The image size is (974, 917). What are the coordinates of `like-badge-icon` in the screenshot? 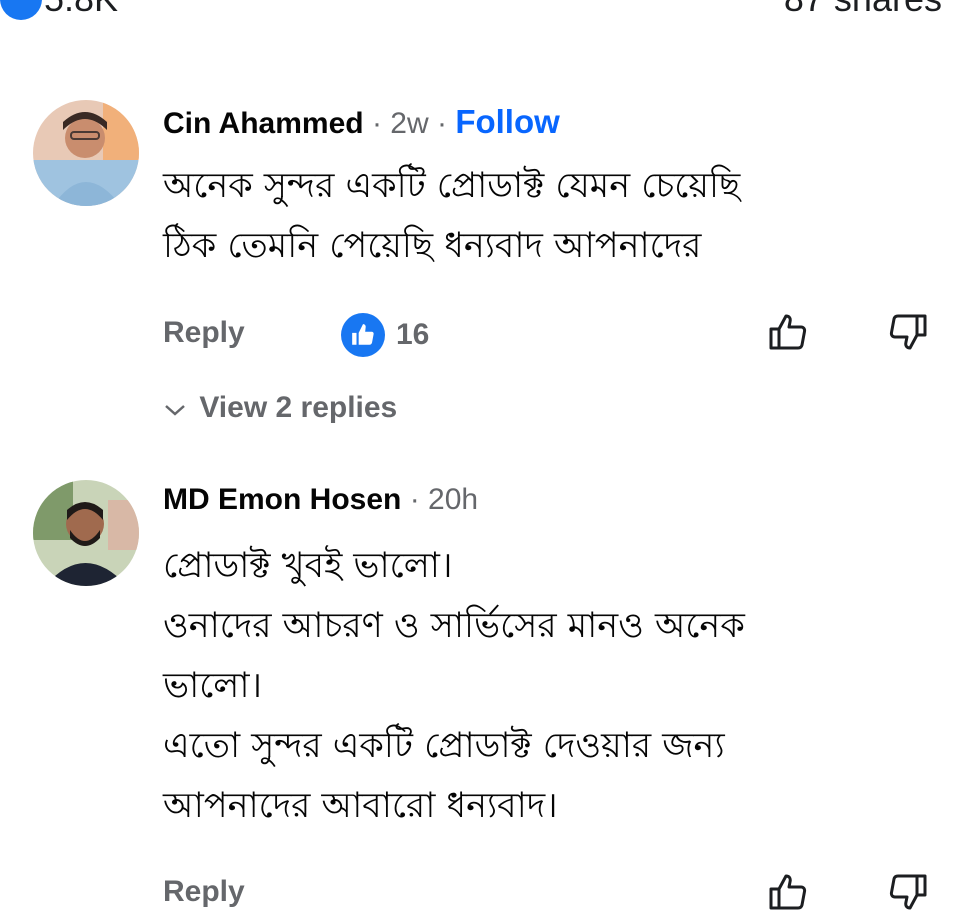 It's located at (363, 335).